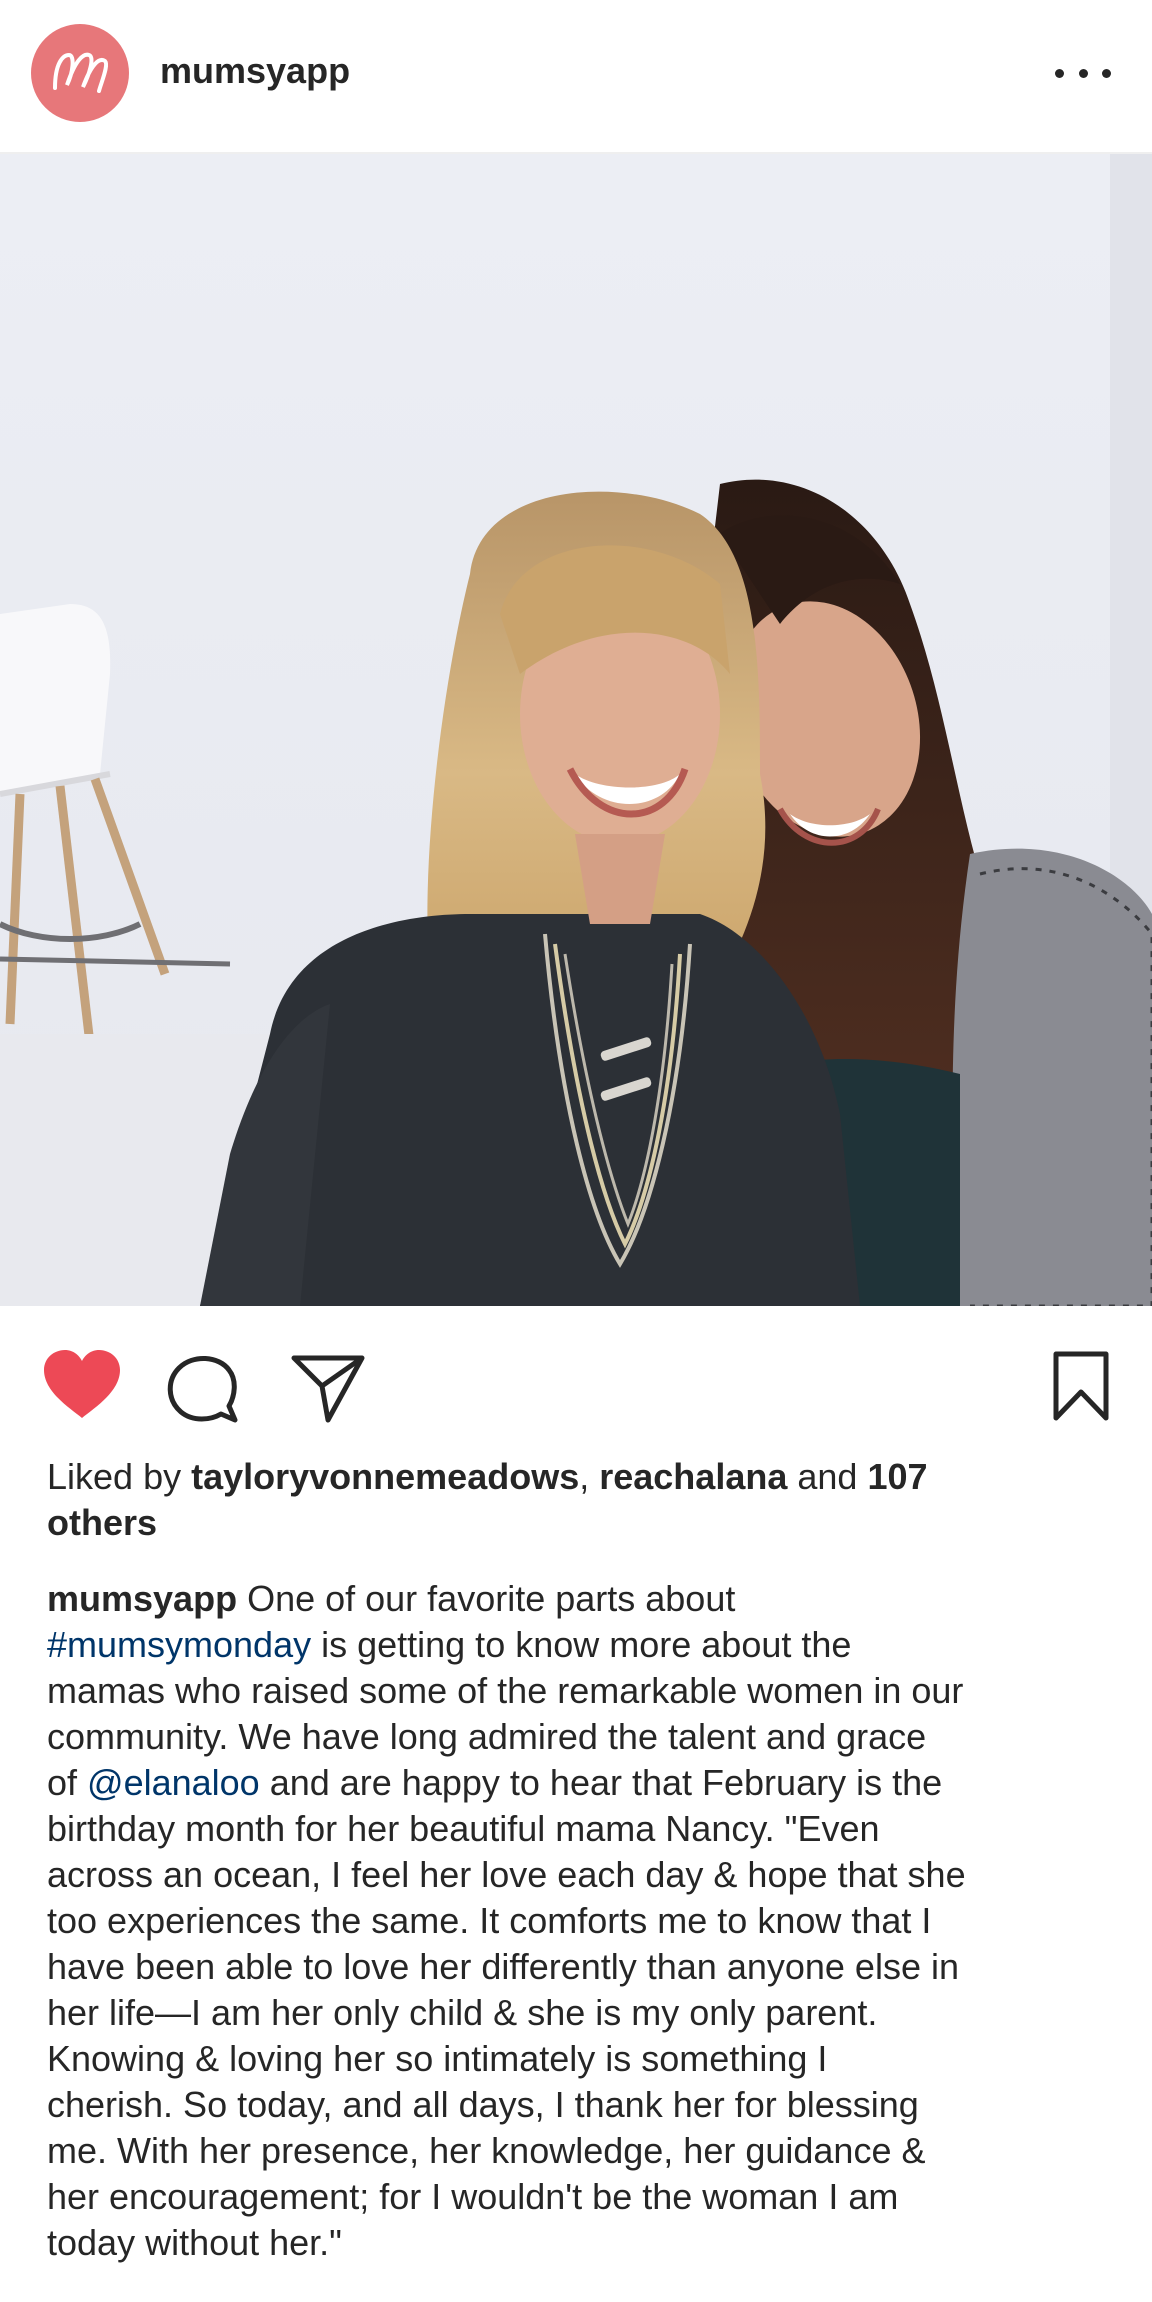 Image resolution: width=1152 pixels, height=2302 pixels. What do you see at coordinates (486, 1598) in the screenshot?
I see `caption-text: One of our favorite parts about` at bounding box center [486, 1598].